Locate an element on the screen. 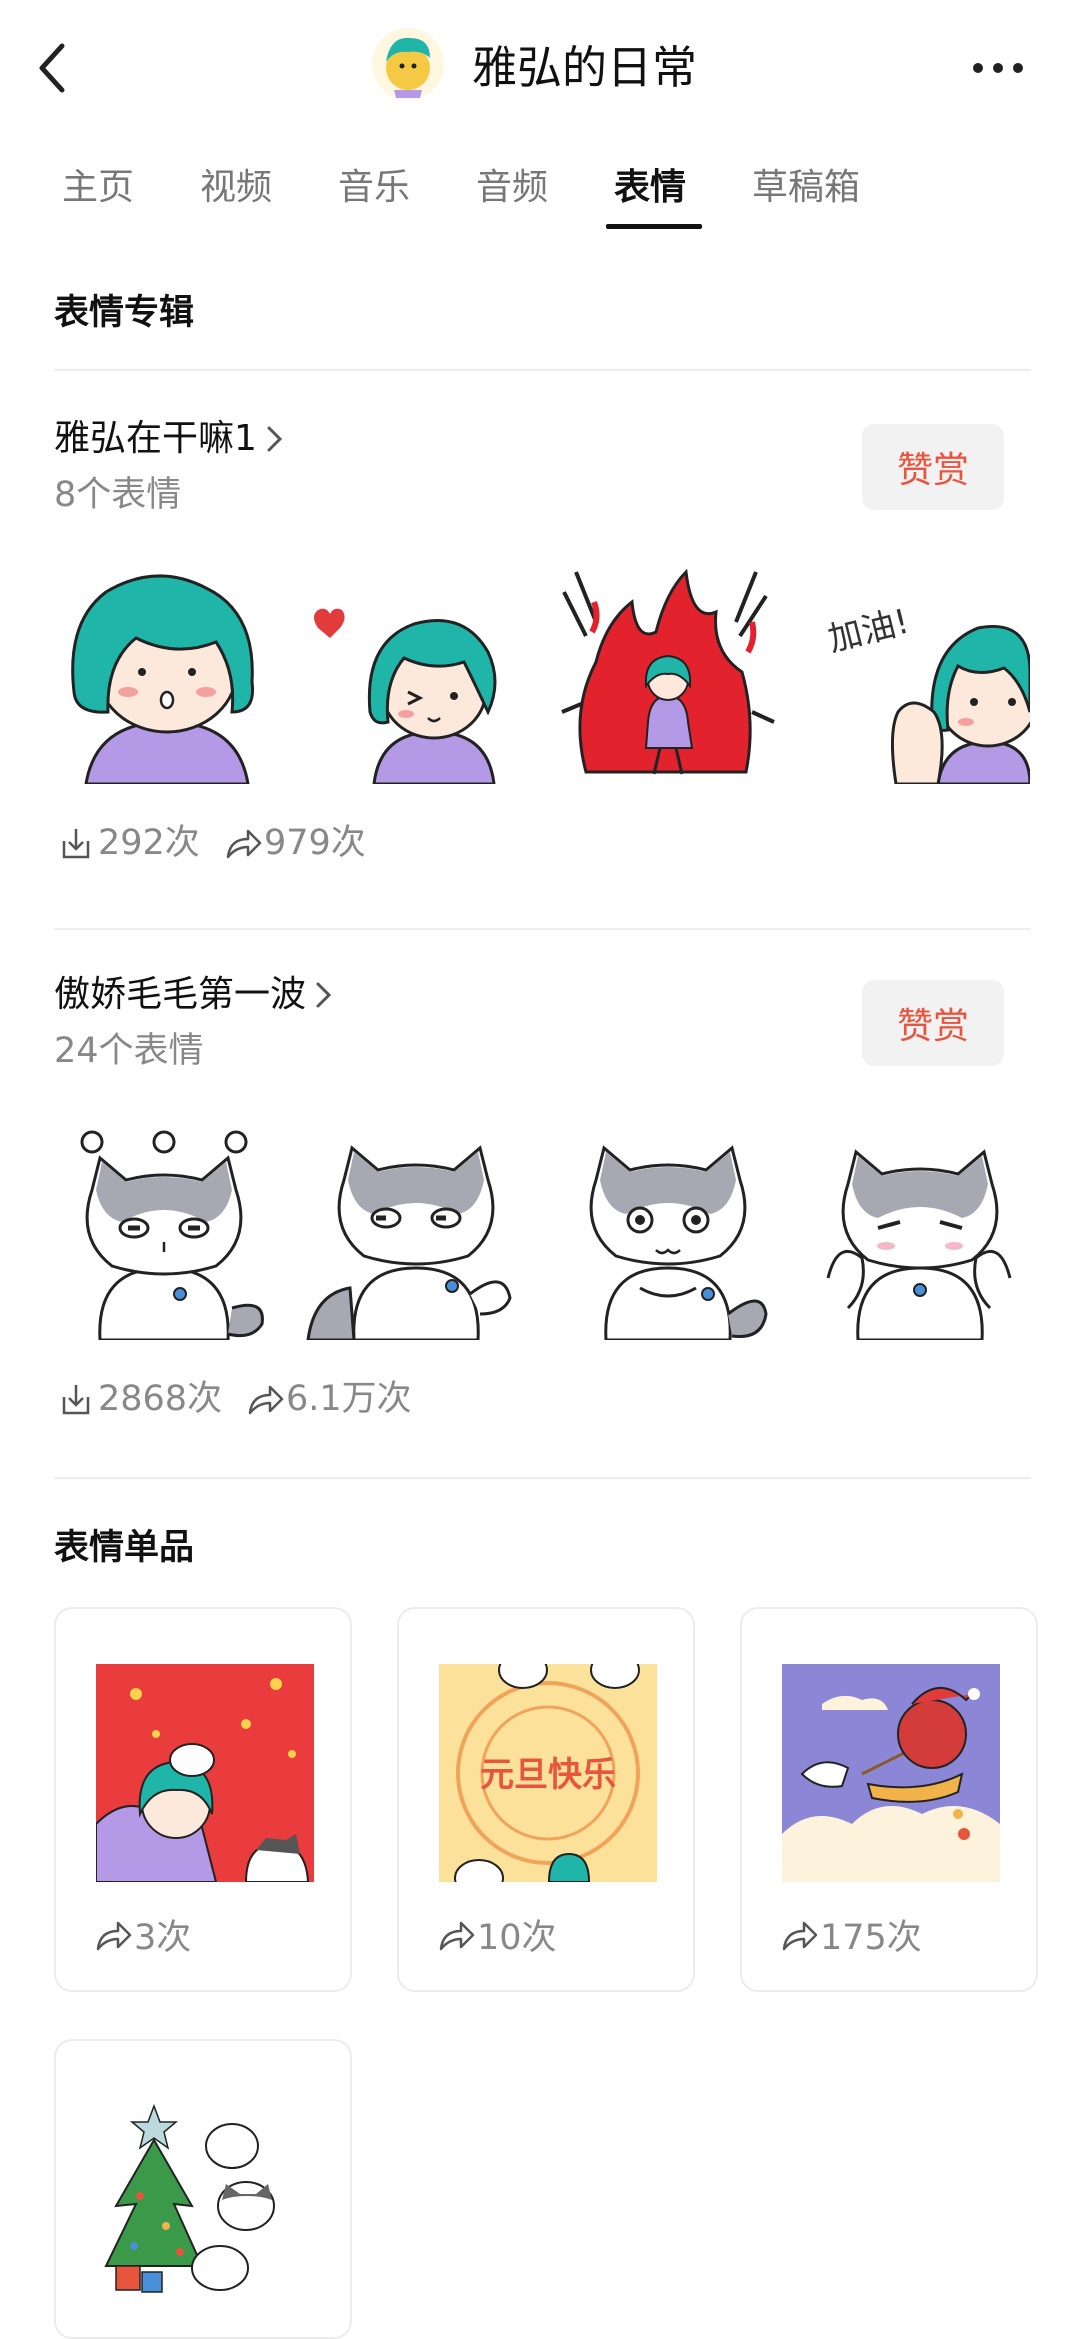 Image resolution: width=1084 pixels, height=2339 pixels. album-title-link: 傲娇毛毛第一波 is located at coordinates (195, 995).